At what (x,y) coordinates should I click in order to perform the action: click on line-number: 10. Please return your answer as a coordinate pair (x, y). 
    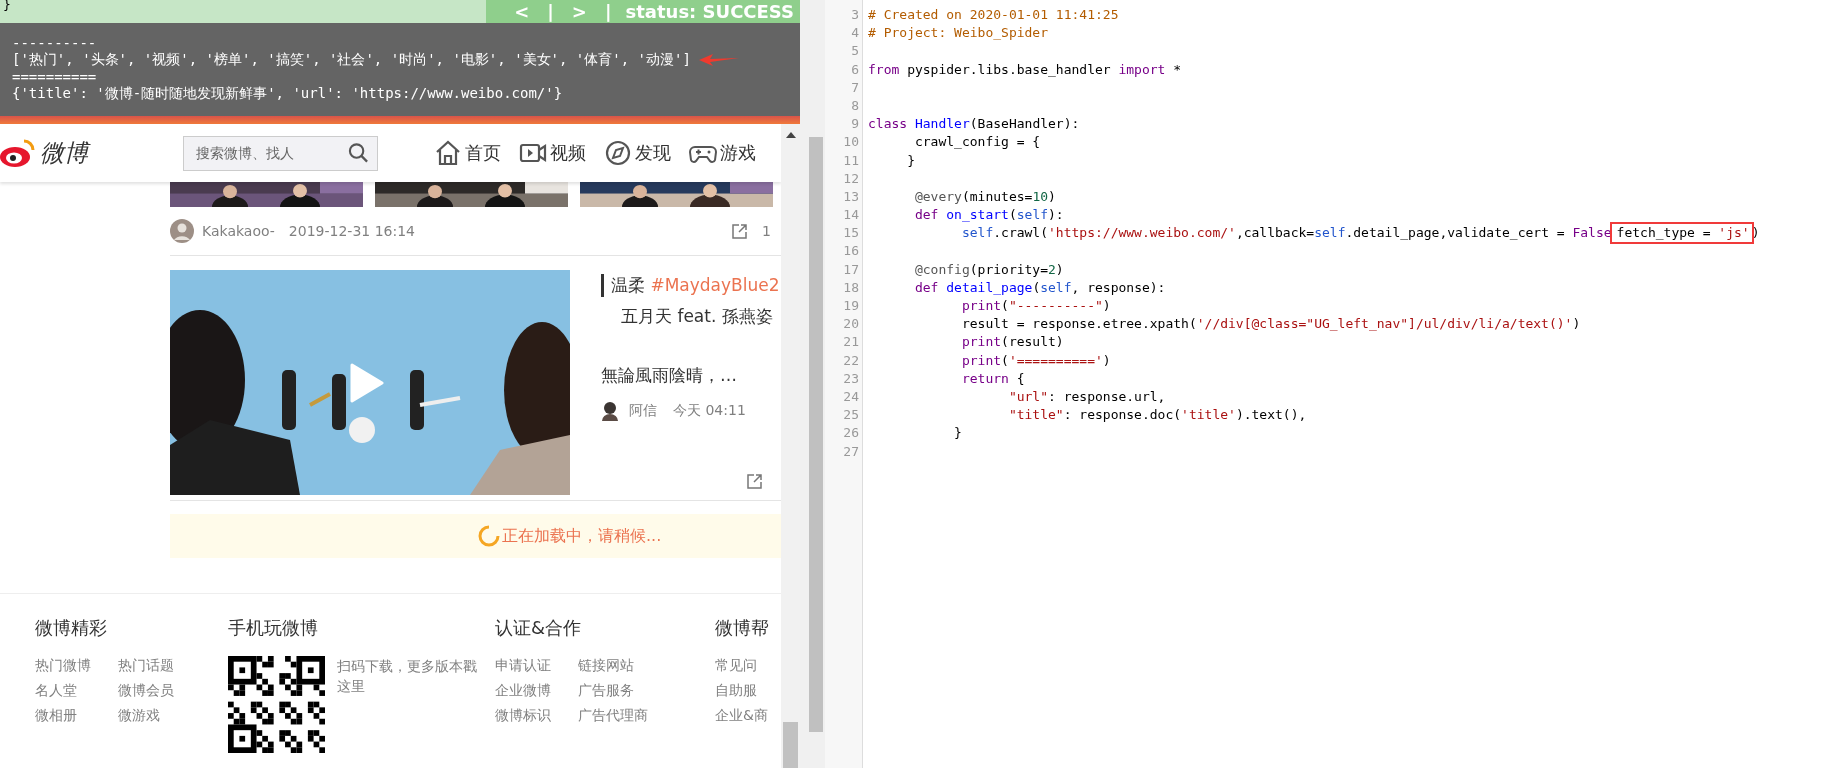
    Looking at the image, I should click on (851, 142).